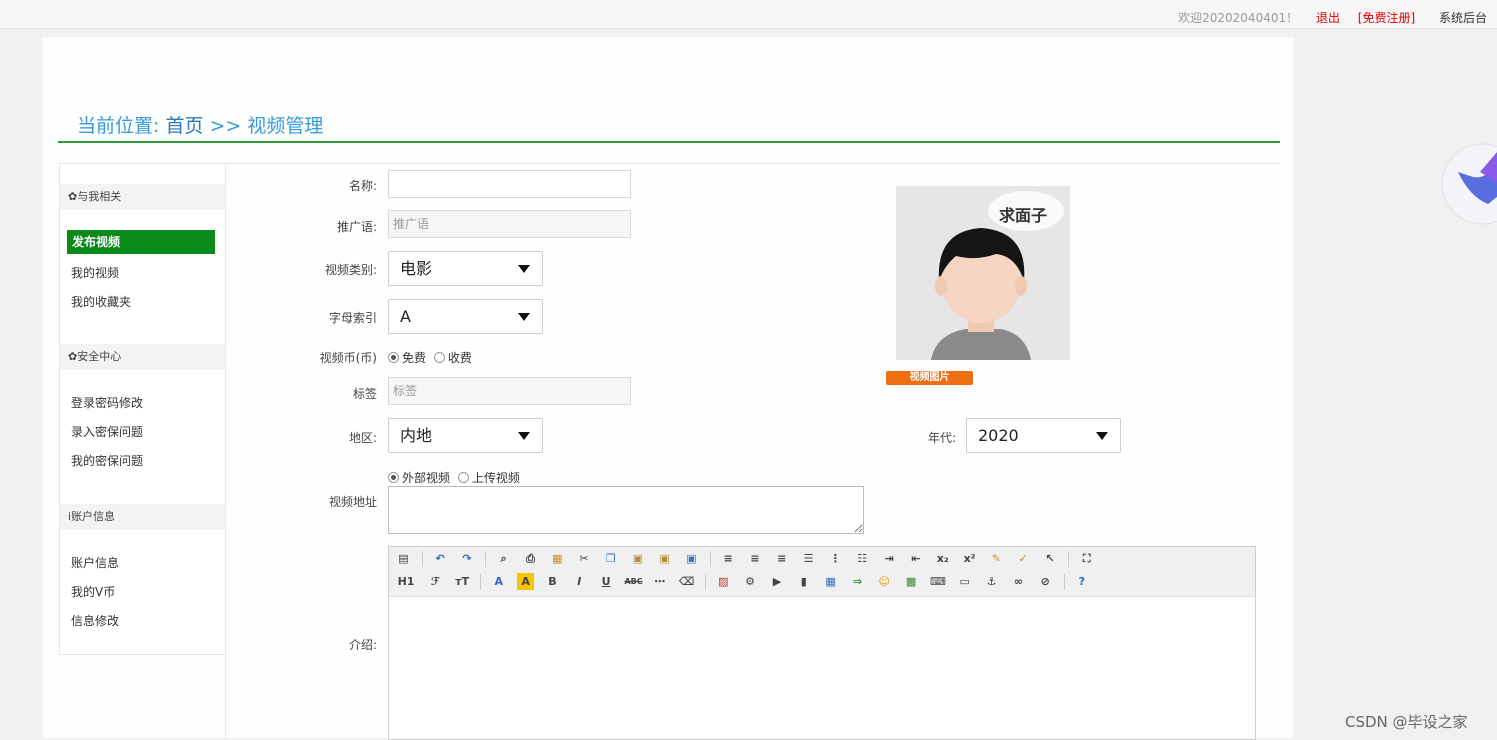 The width and height of the screenshot is (1497, 740). What do you see at coordinates (426, 478) in the screenshot?
I see `url-external-label: 外部视频` at bounding box center [426, 478].